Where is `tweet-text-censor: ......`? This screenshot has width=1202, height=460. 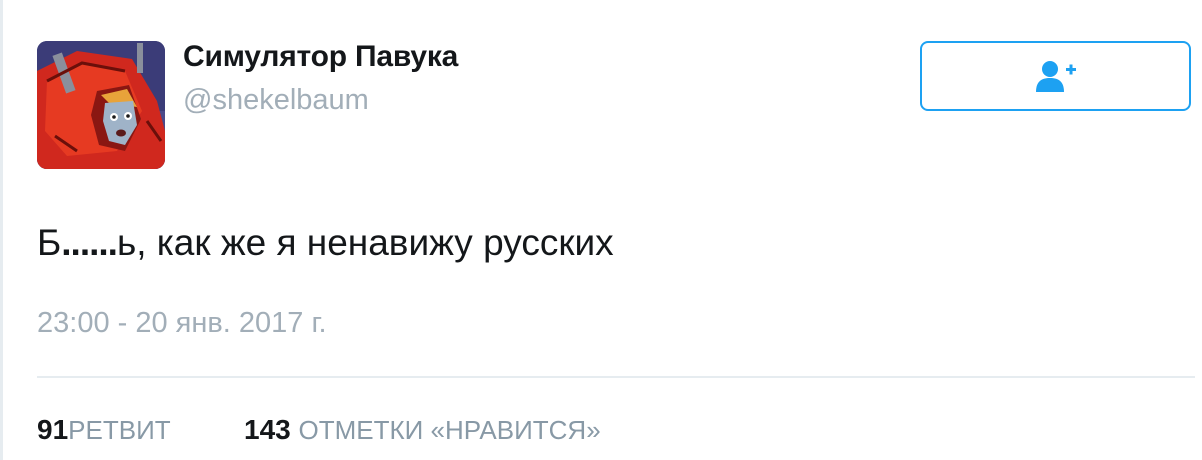
tweet-text-censor: ...... is located at coordinates (89, 242).